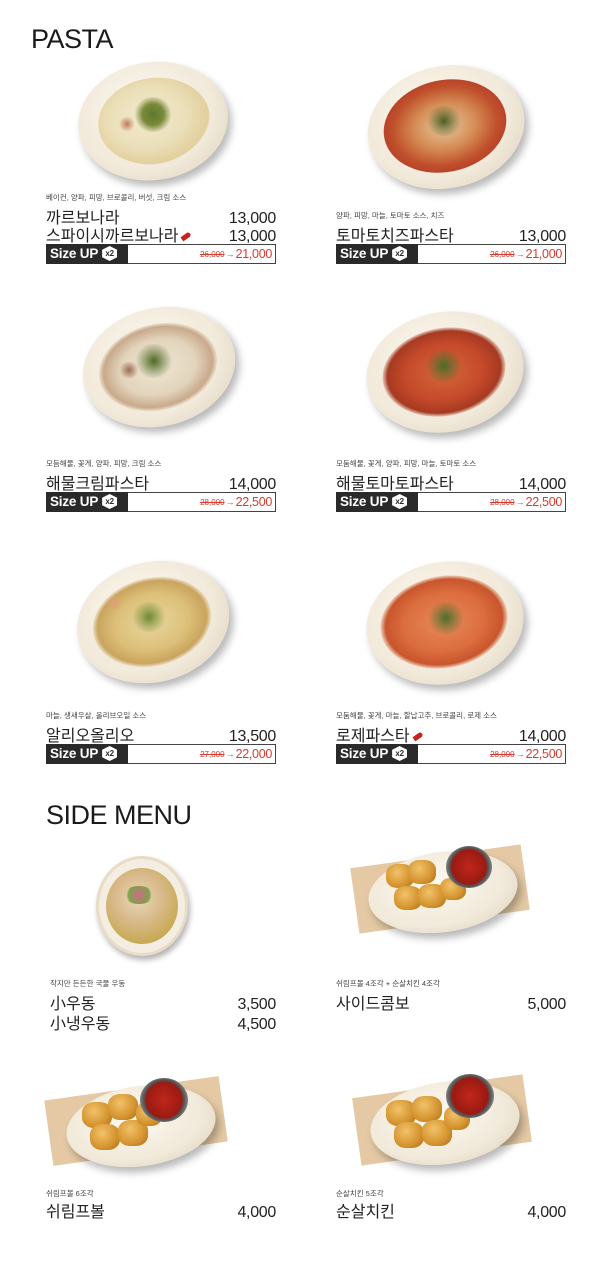 The image size is (610, 1280). I want to click on item-description: 마늘, 생새우살, 올리브오일 소스, so click(96, 715).